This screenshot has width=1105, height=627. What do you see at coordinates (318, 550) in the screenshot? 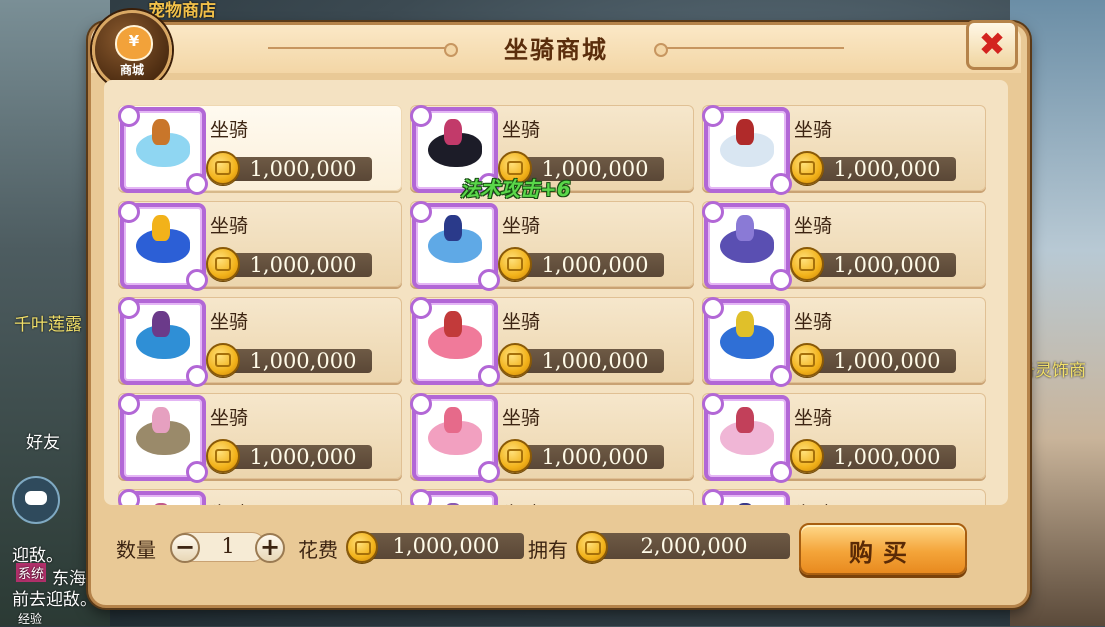
I see `cost-label: 花费` at bounding box center [318, 550].